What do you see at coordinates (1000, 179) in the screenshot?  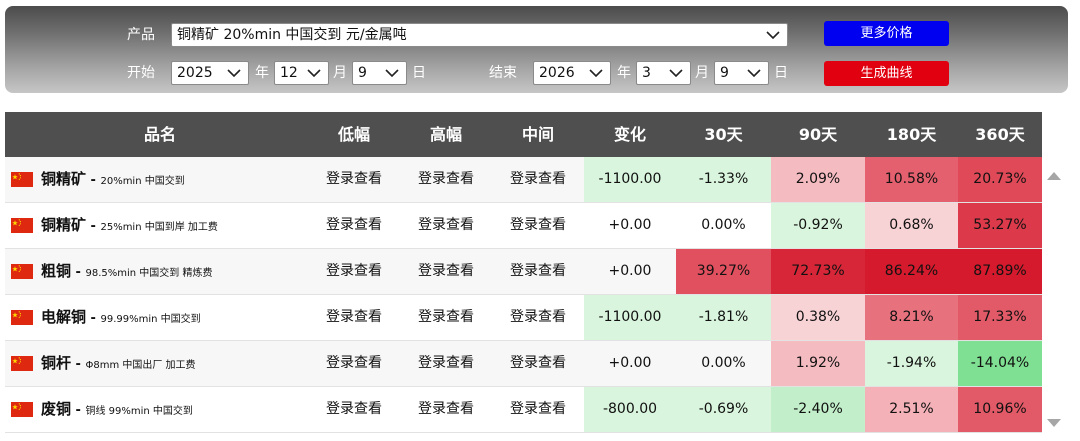 I see `cell-360d: 20.73%` at bounding box center [1000, 179].